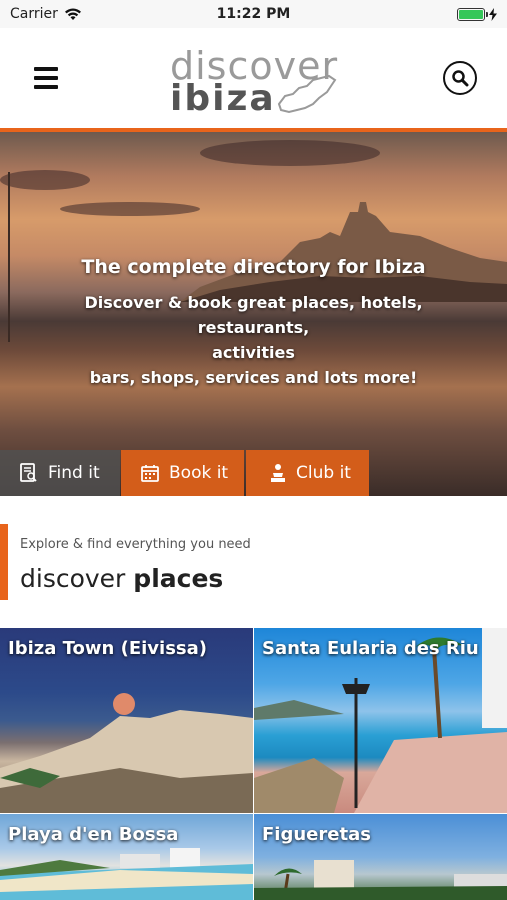  I want to click on app-header: discover ibiza, so click(253, 78).